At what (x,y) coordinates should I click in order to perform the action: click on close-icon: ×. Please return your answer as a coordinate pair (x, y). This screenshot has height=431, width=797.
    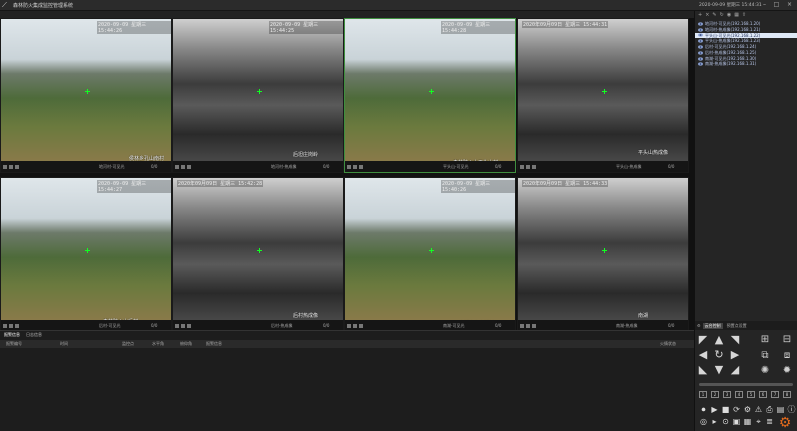
    Looking at the image, I should click on (789, 5).